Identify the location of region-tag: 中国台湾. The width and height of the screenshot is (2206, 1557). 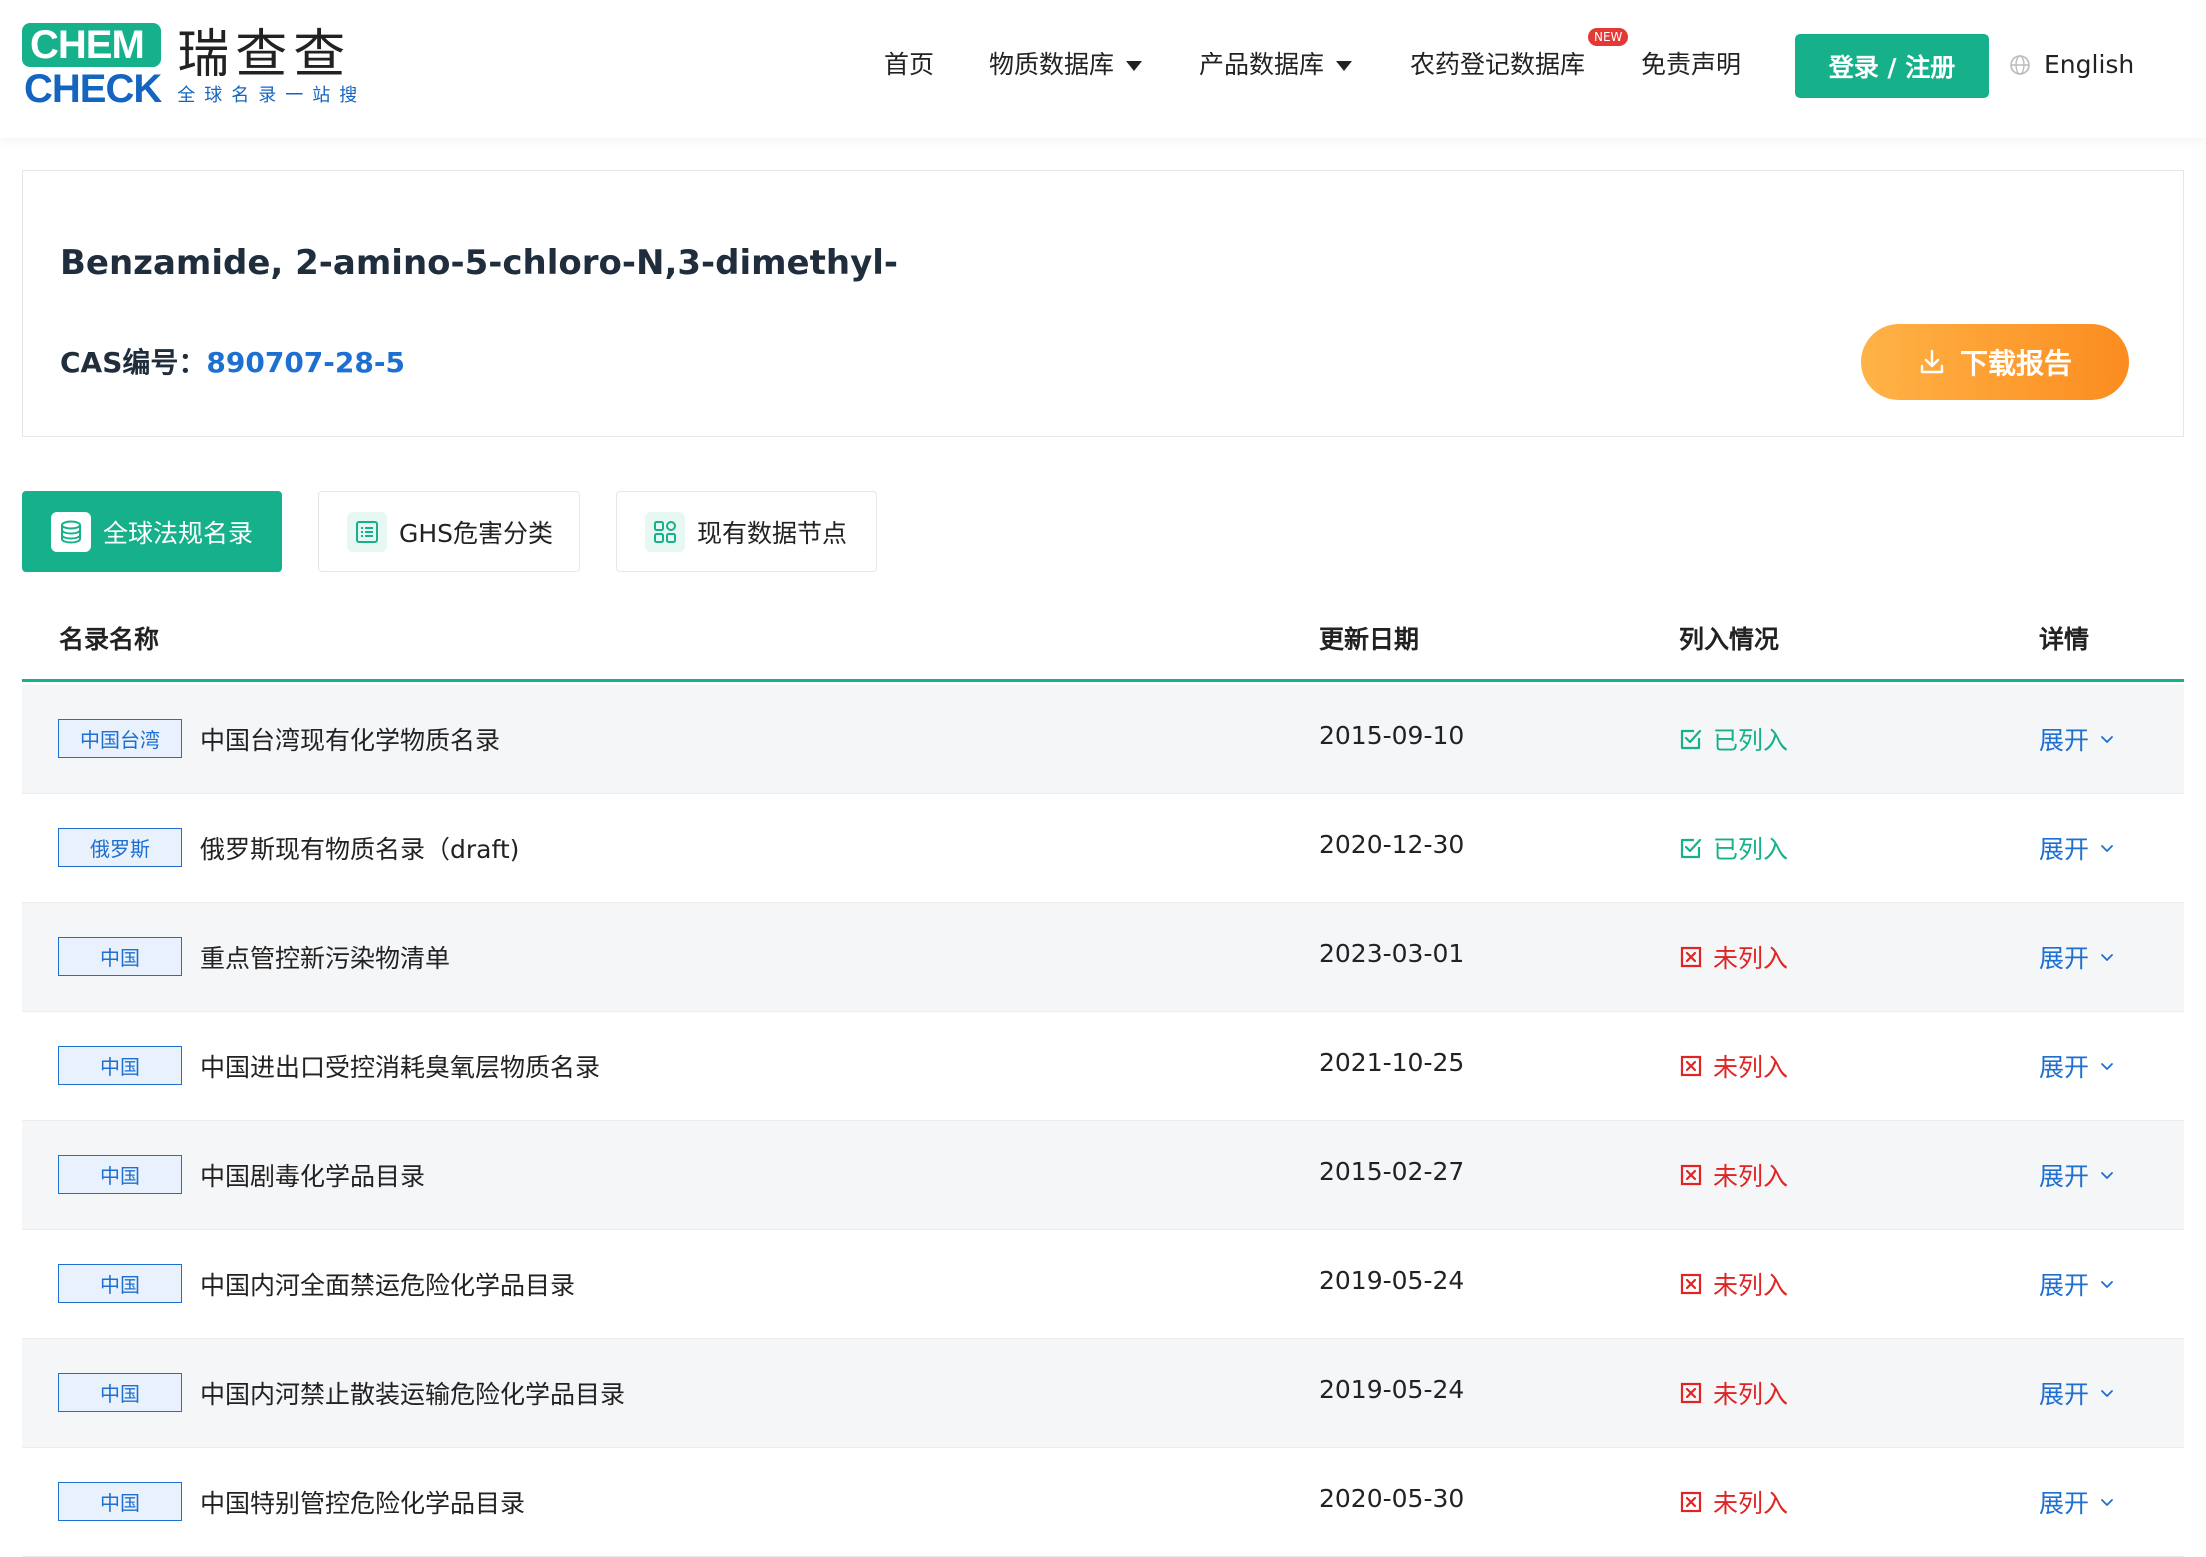
(120, 738).